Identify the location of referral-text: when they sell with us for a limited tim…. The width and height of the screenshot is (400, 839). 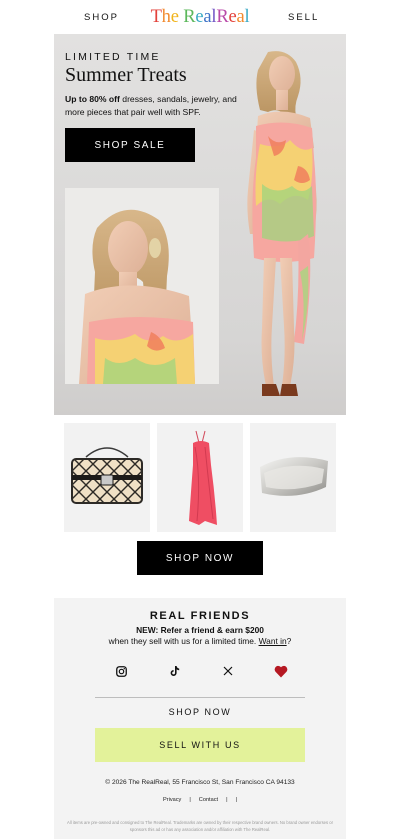
(183, 641).